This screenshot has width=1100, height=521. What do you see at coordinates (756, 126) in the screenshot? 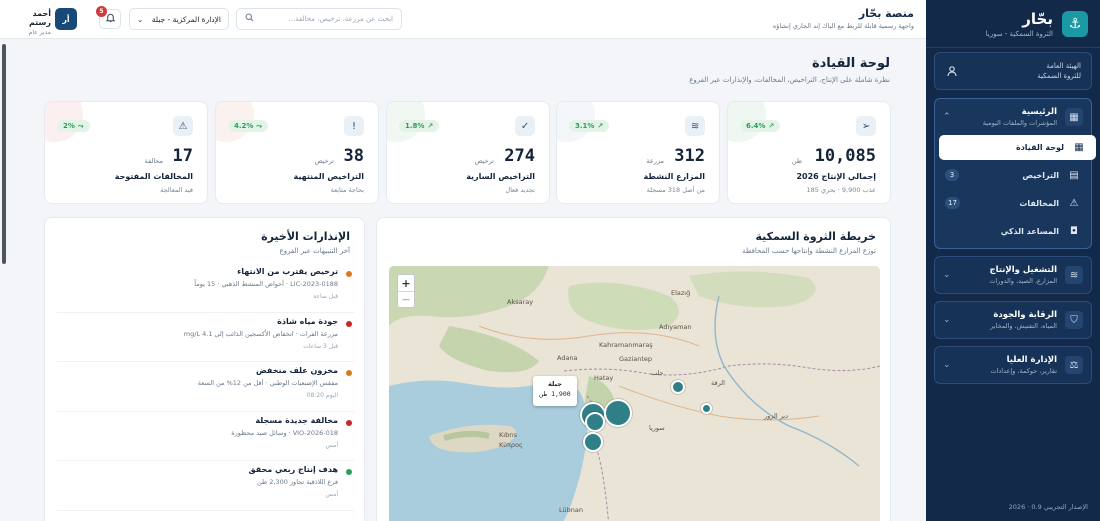
I see `trend-value: 6.4%` at bounding box center [756, 126].